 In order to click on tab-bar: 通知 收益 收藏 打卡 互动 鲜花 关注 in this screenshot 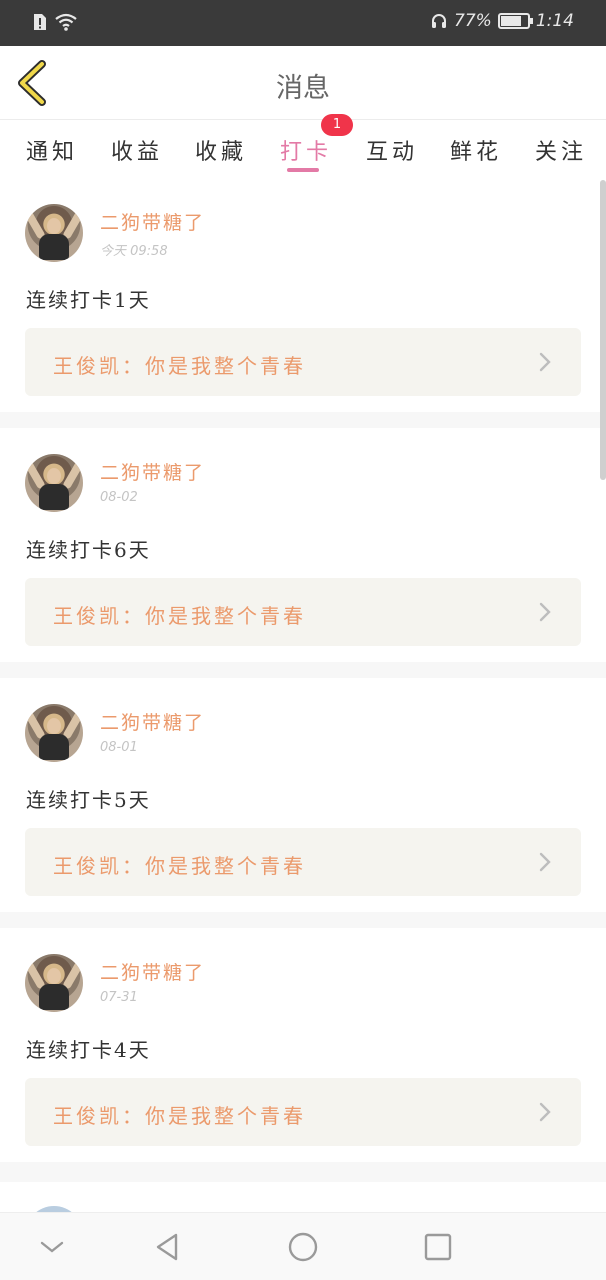, I will do `click(303, 149)`.